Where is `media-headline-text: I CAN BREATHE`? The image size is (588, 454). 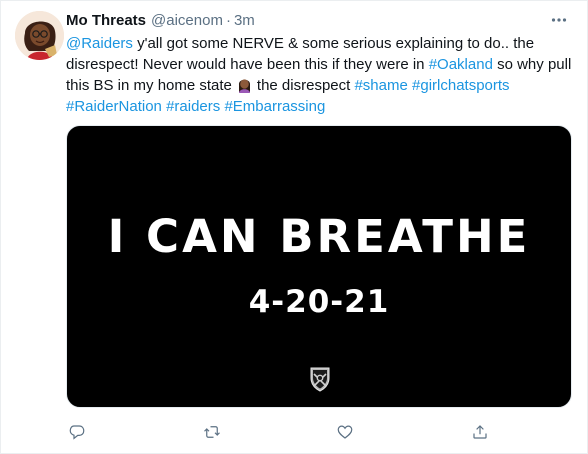 media-headline-text: I CAN BREATHE is located at coordinates (319, 236).